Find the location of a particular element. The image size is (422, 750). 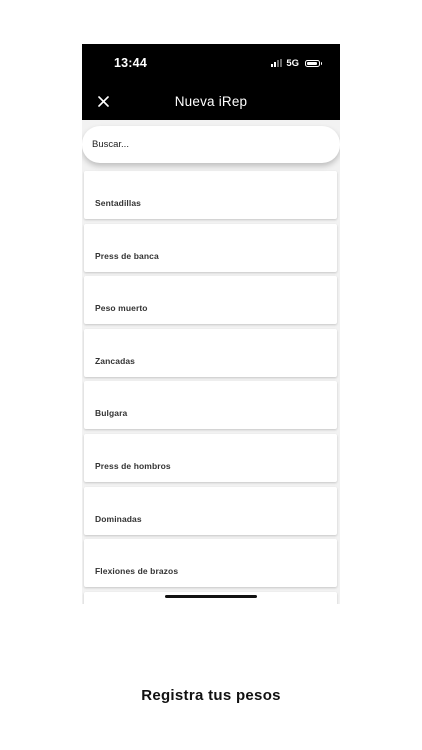

list-item-label: Sentadillas is located at coordinates (118, 203).